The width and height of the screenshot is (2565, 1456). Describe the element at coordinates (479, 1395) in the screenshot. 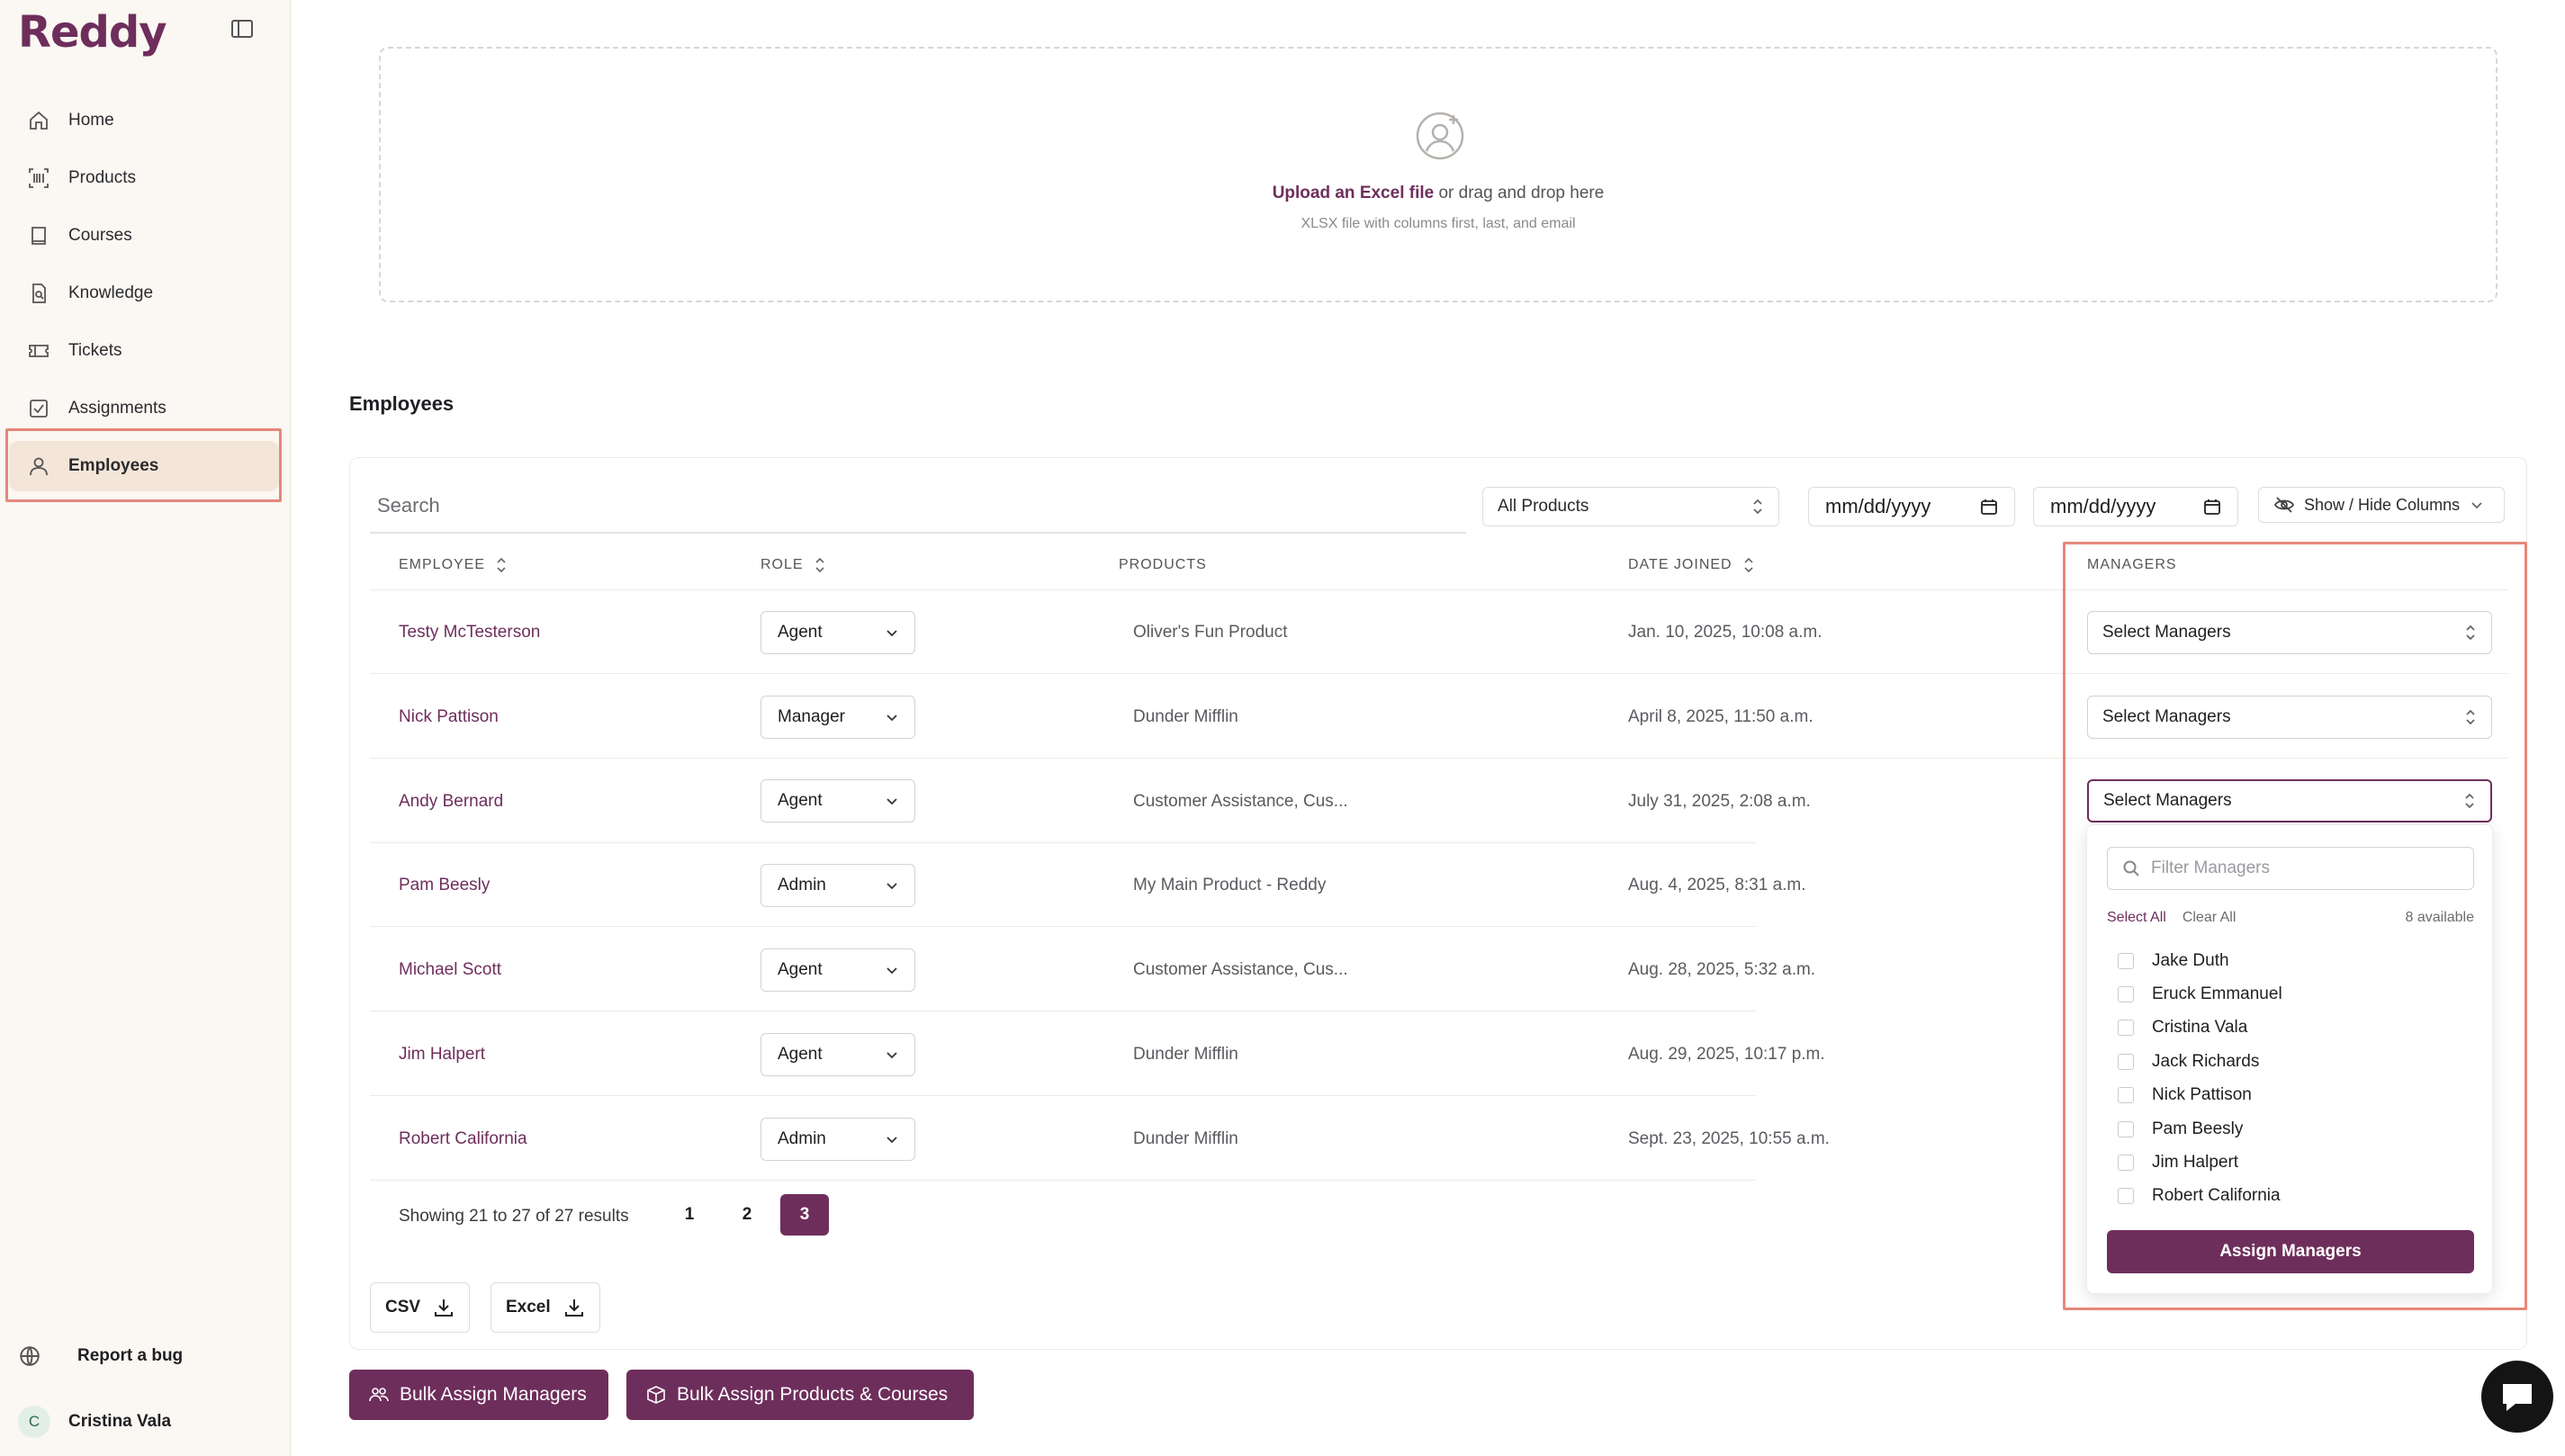

I see `bulk-assign-managers-button: Bulk Assign Managers` at that location.